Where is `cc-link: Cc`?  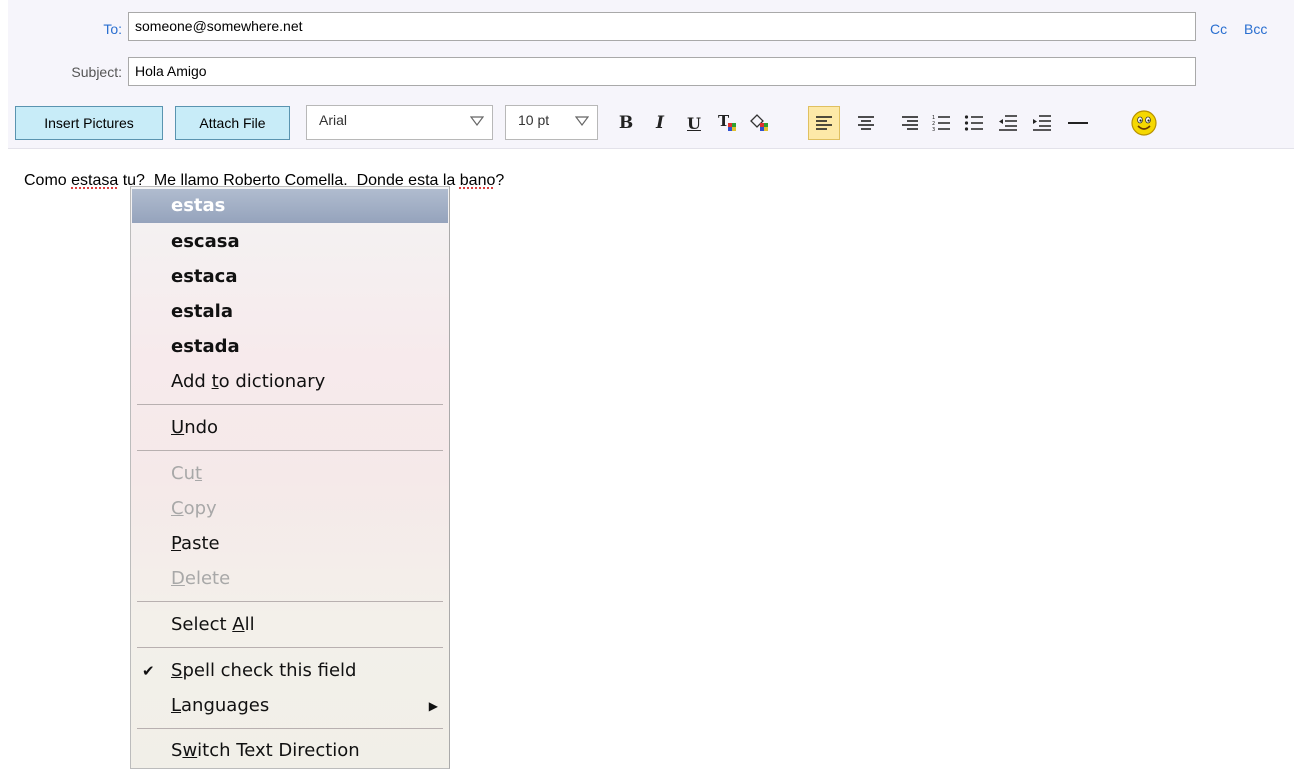
cc-link: Cc is located at coordinates (1218, 29).